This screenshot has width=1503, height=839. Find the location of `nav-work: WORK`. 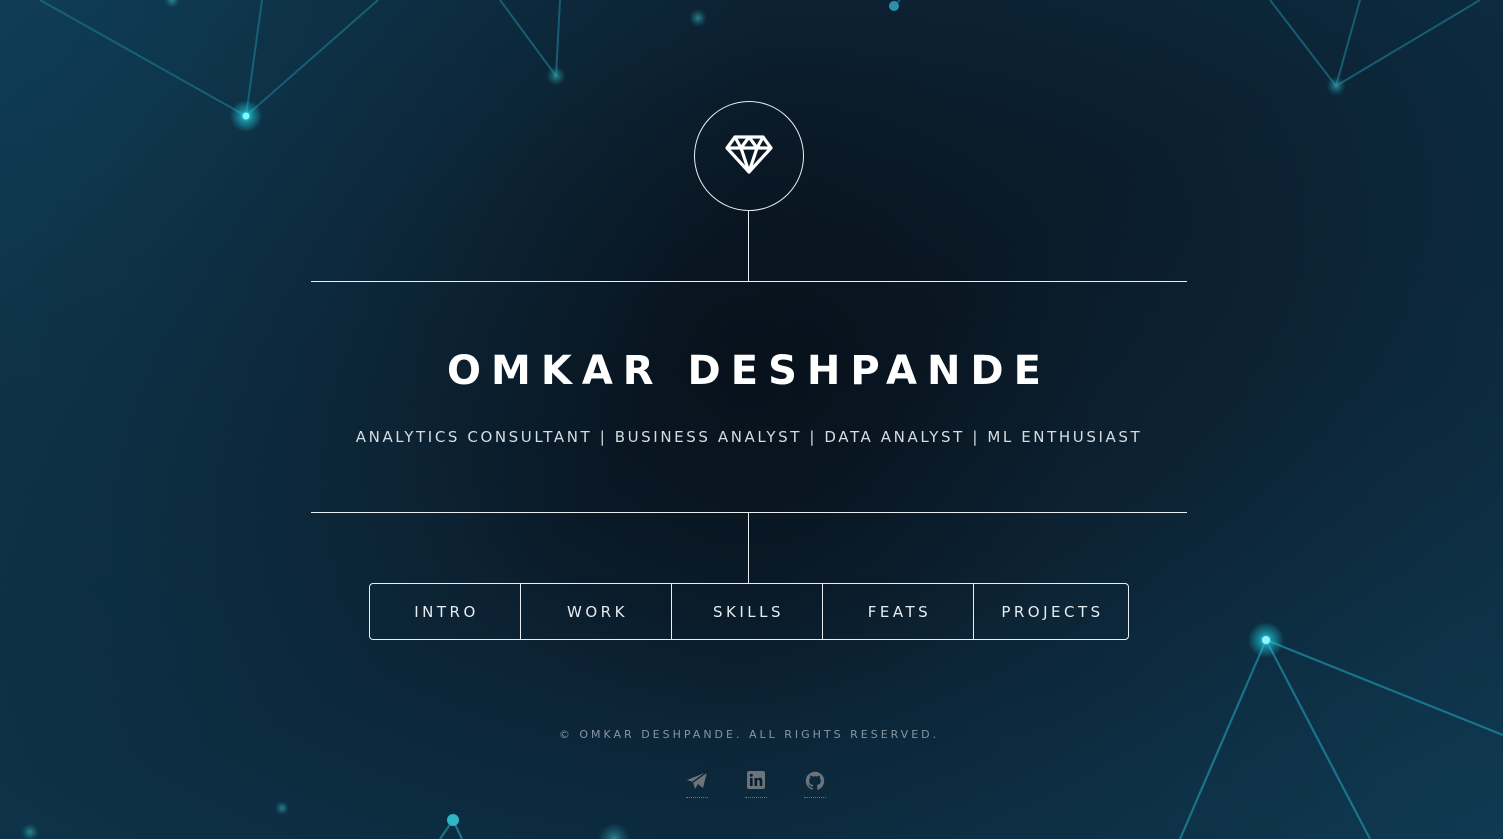

nav-work: WORK is located at coordinates (596, 611).